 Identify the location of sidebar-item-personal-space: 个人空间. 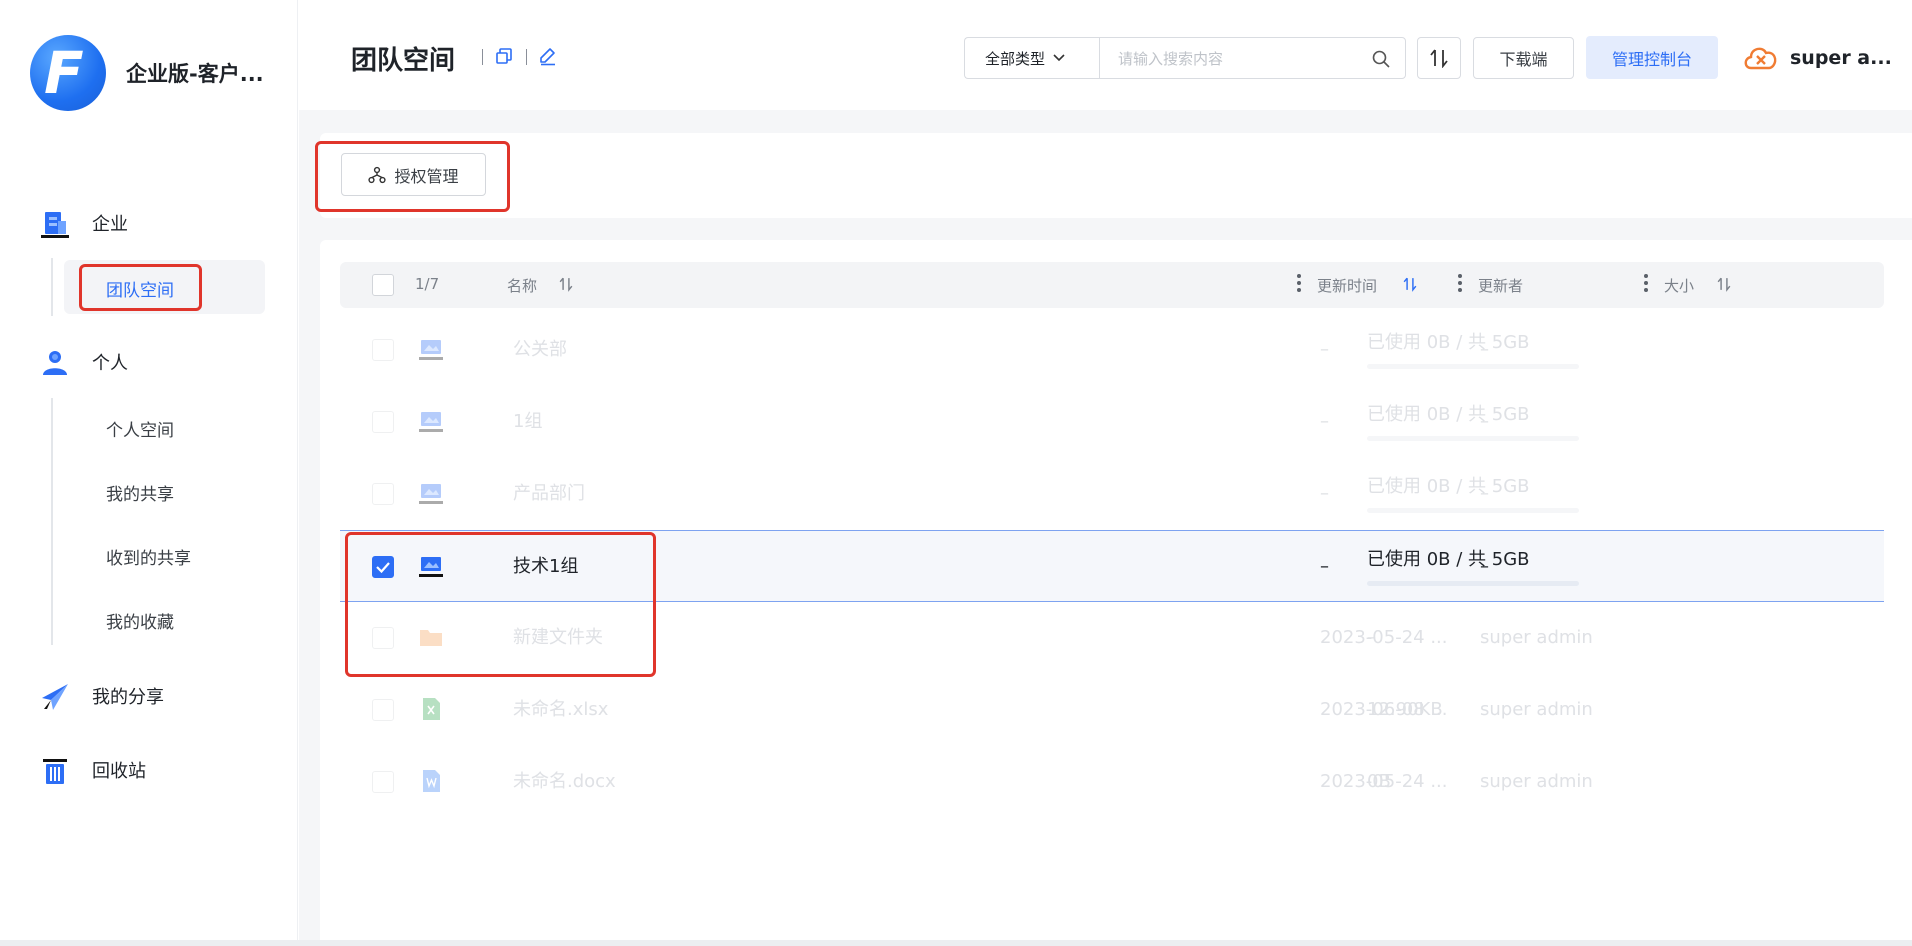
(140, 428).